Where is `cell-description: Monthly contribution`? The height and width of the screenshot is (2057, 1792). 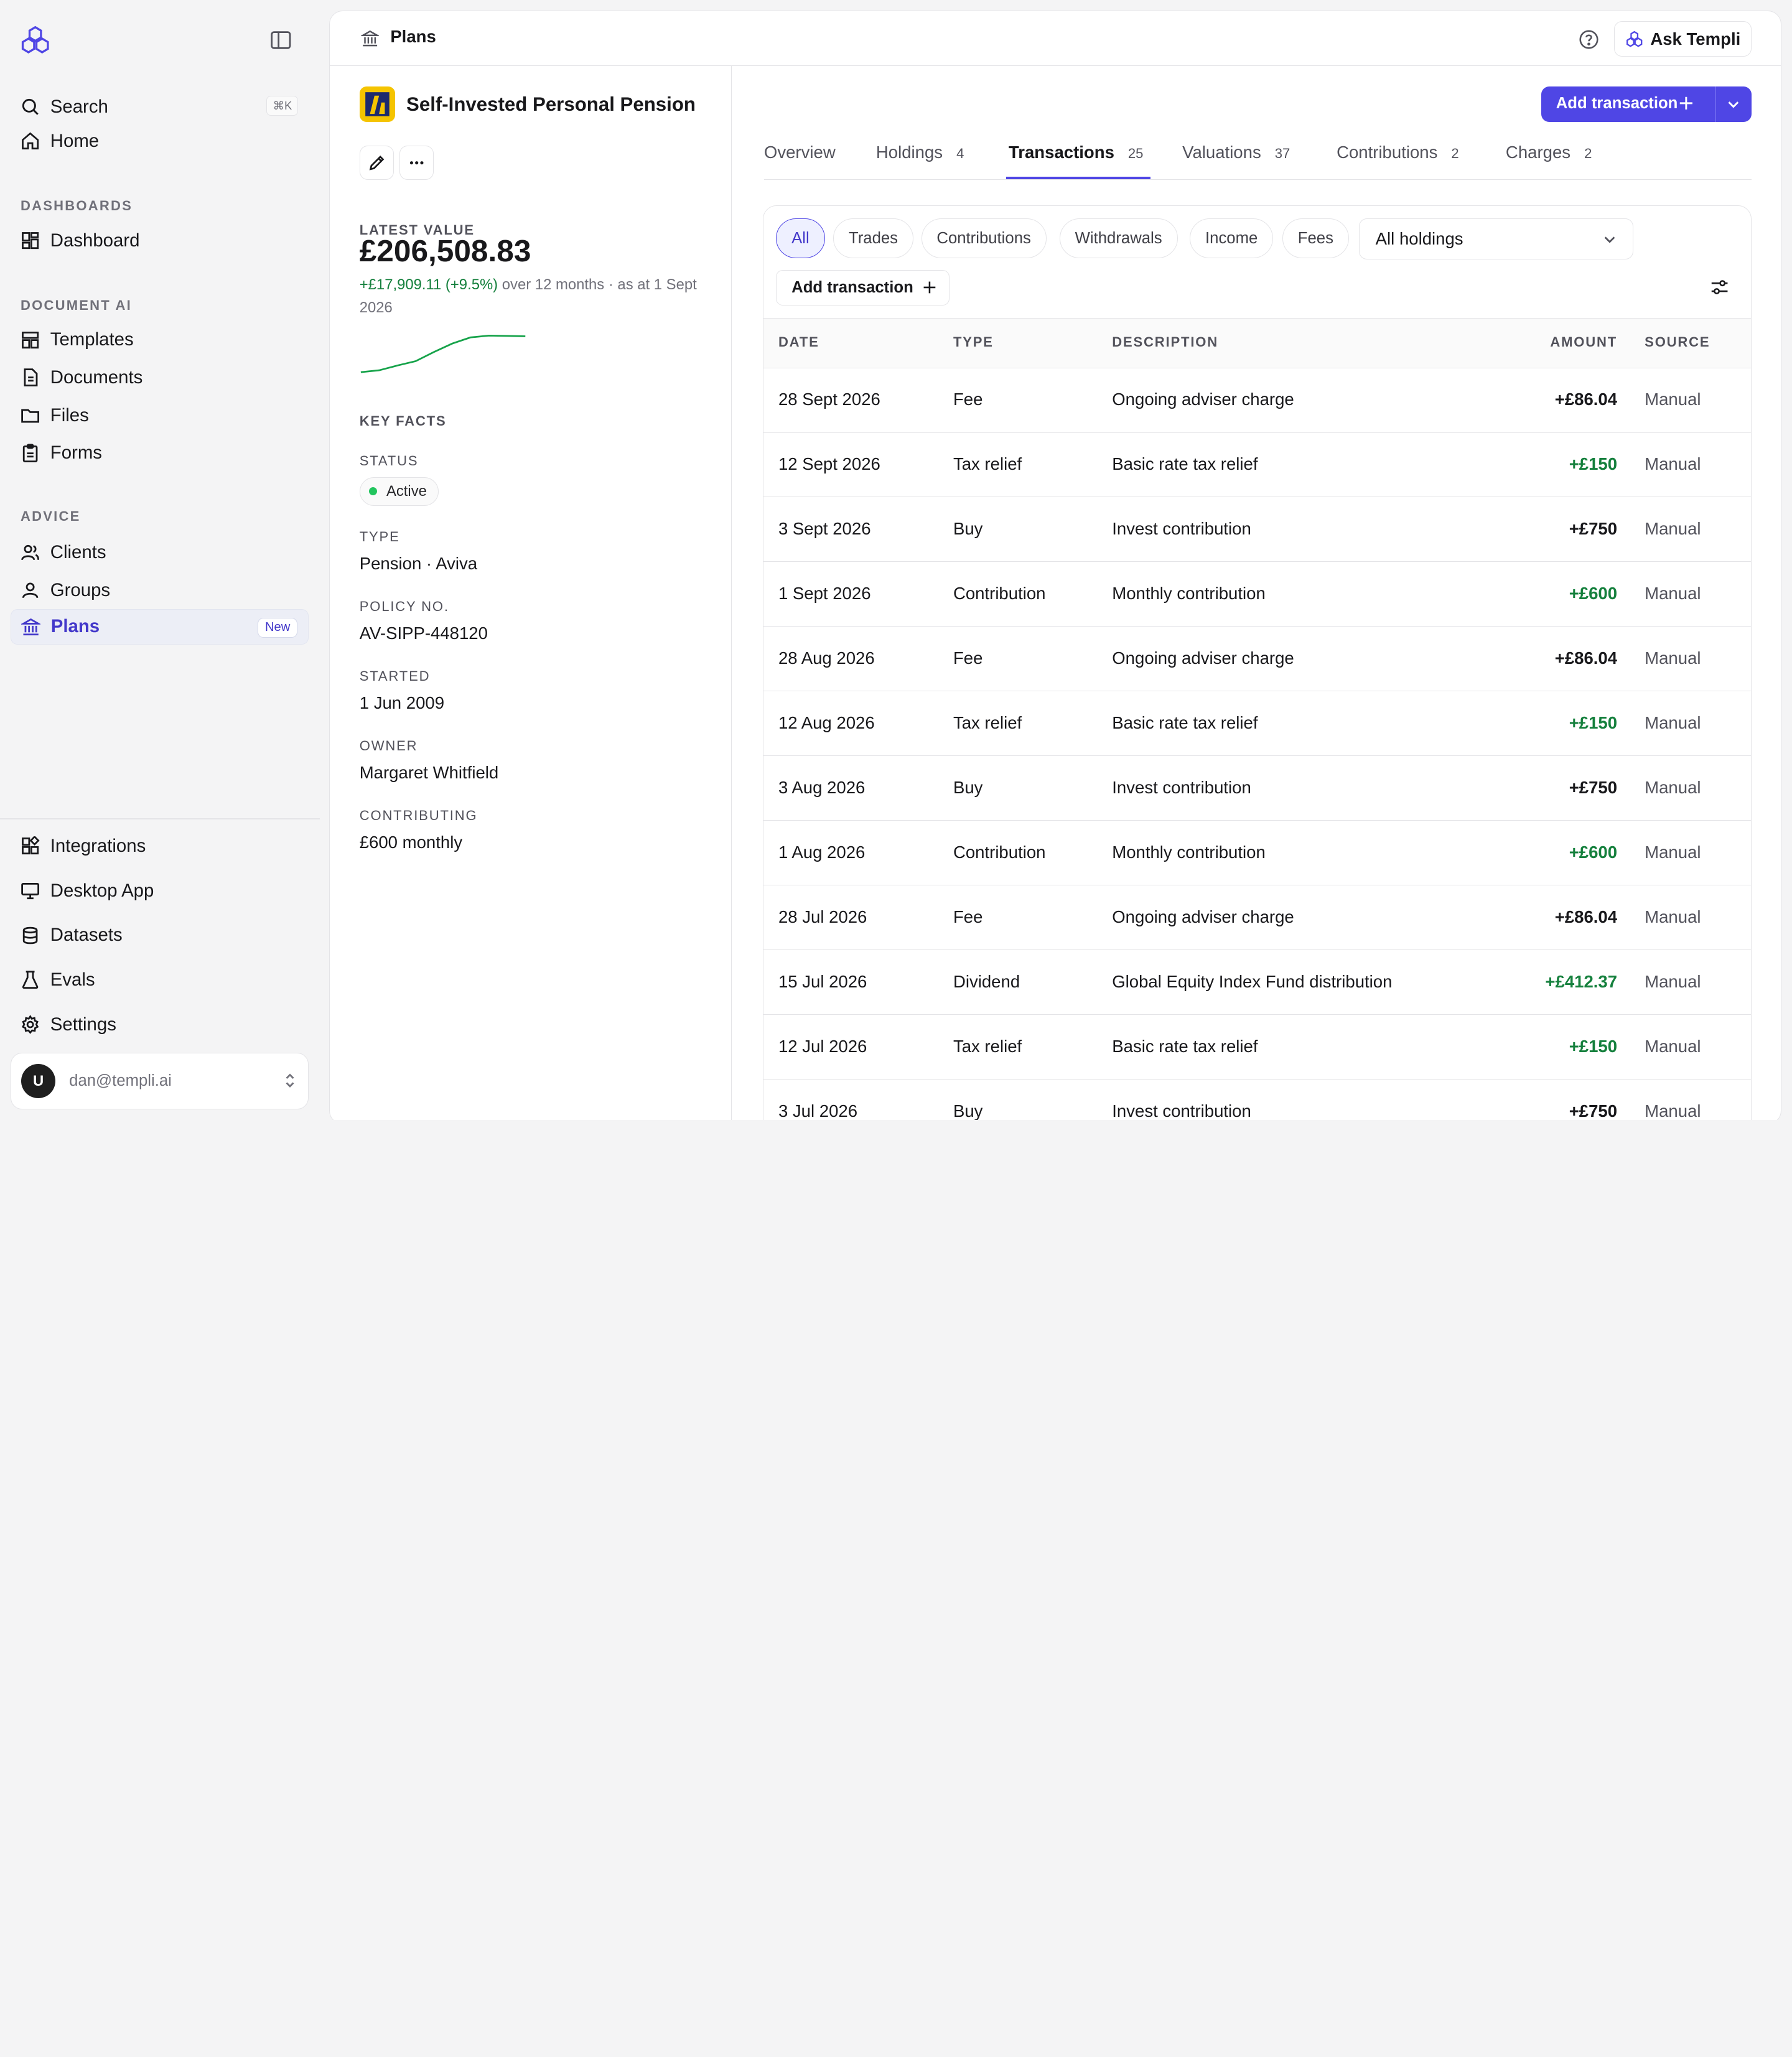 cell-description: Monthly contribution is located at coordinates (1189, 594).